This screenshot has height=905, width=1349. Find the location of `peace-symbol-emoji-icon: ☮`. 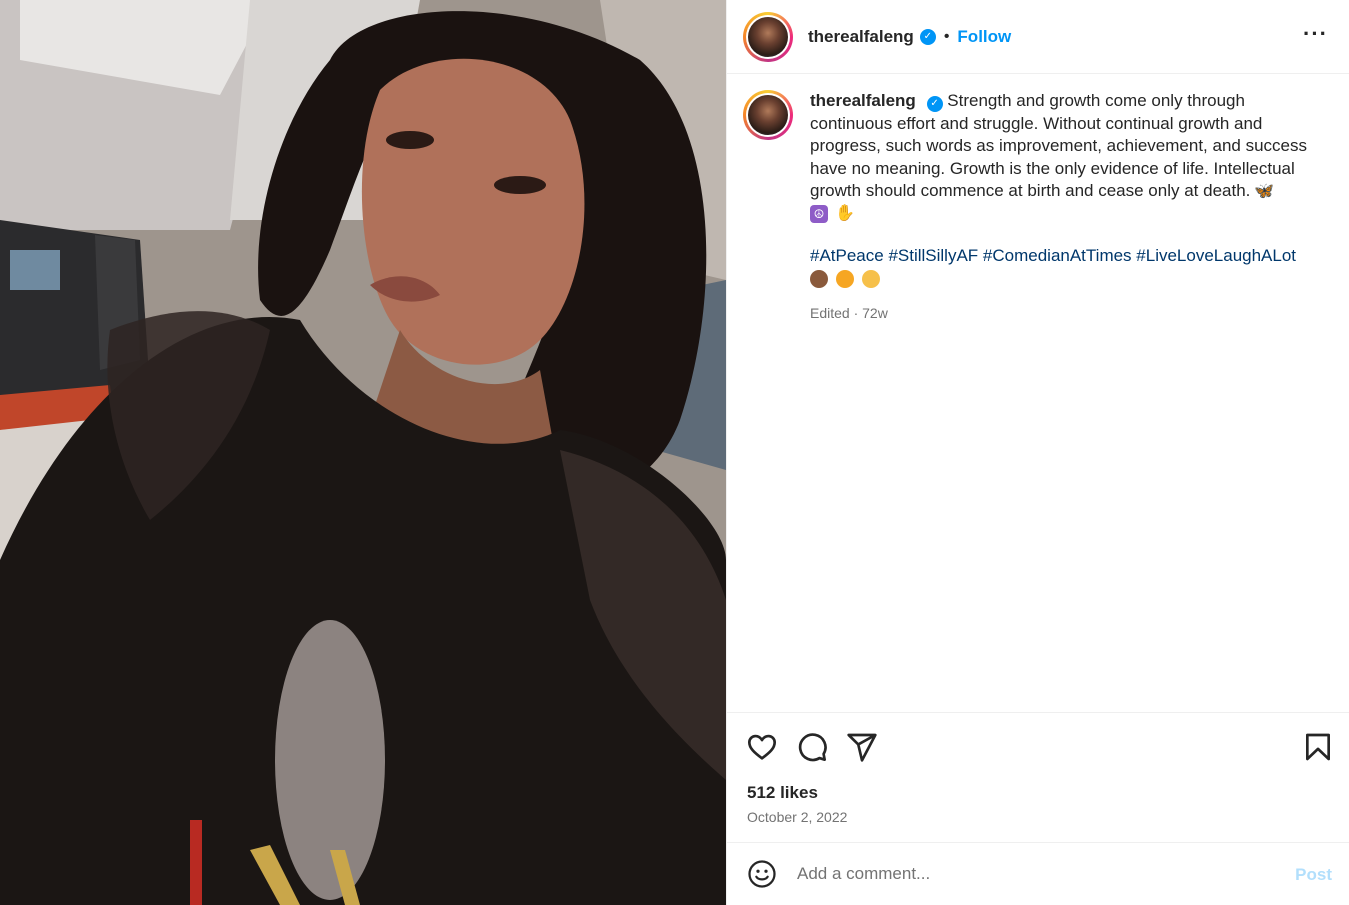

peace-symbol-emoji-icon: ☮ is located at coordinates (819, 213).